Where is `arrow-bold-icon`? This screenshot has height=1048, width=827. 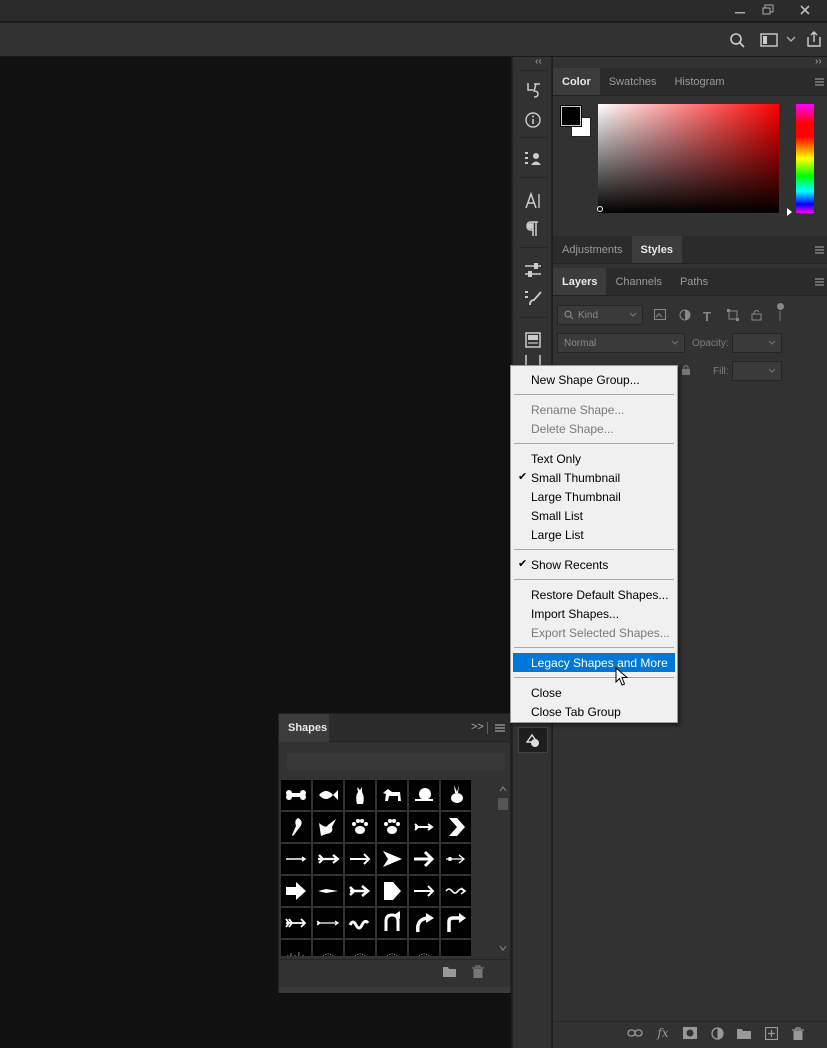 arrow-bold-icon is located at coordinates (424, 859).